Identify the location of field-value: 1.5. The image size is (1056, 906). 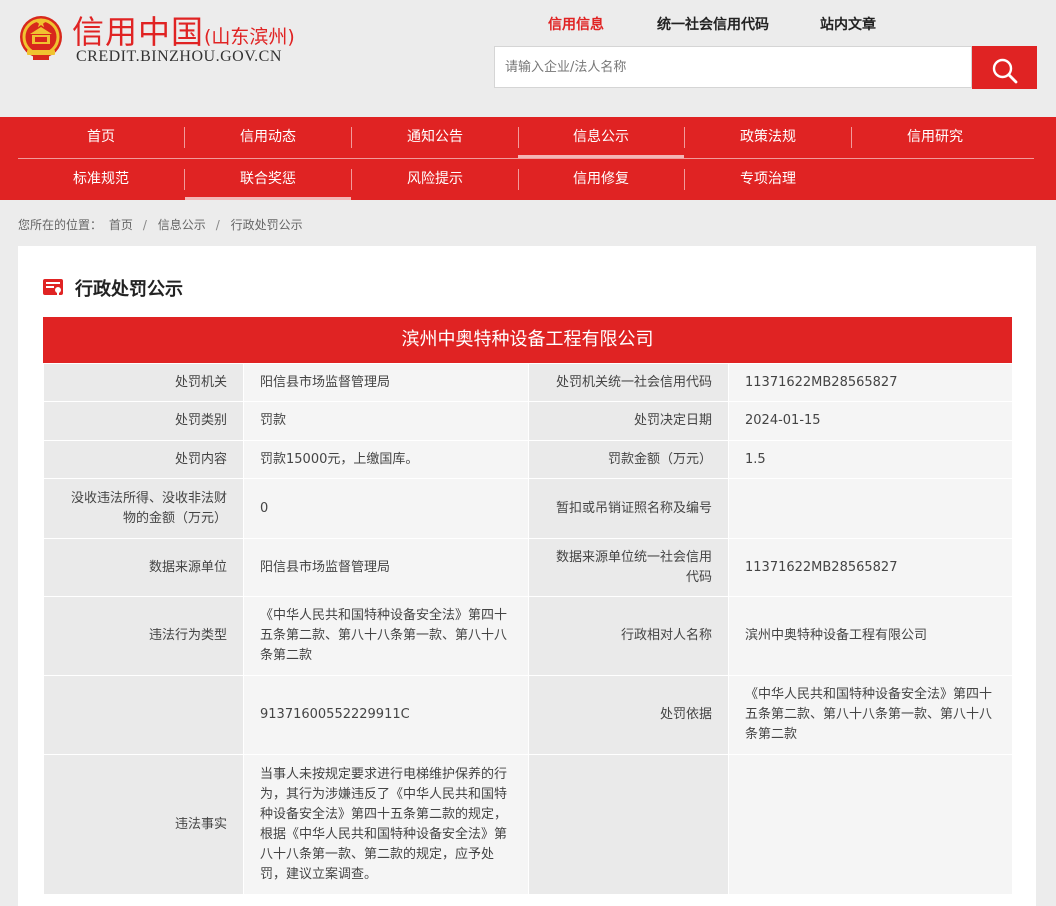
(870, 459).